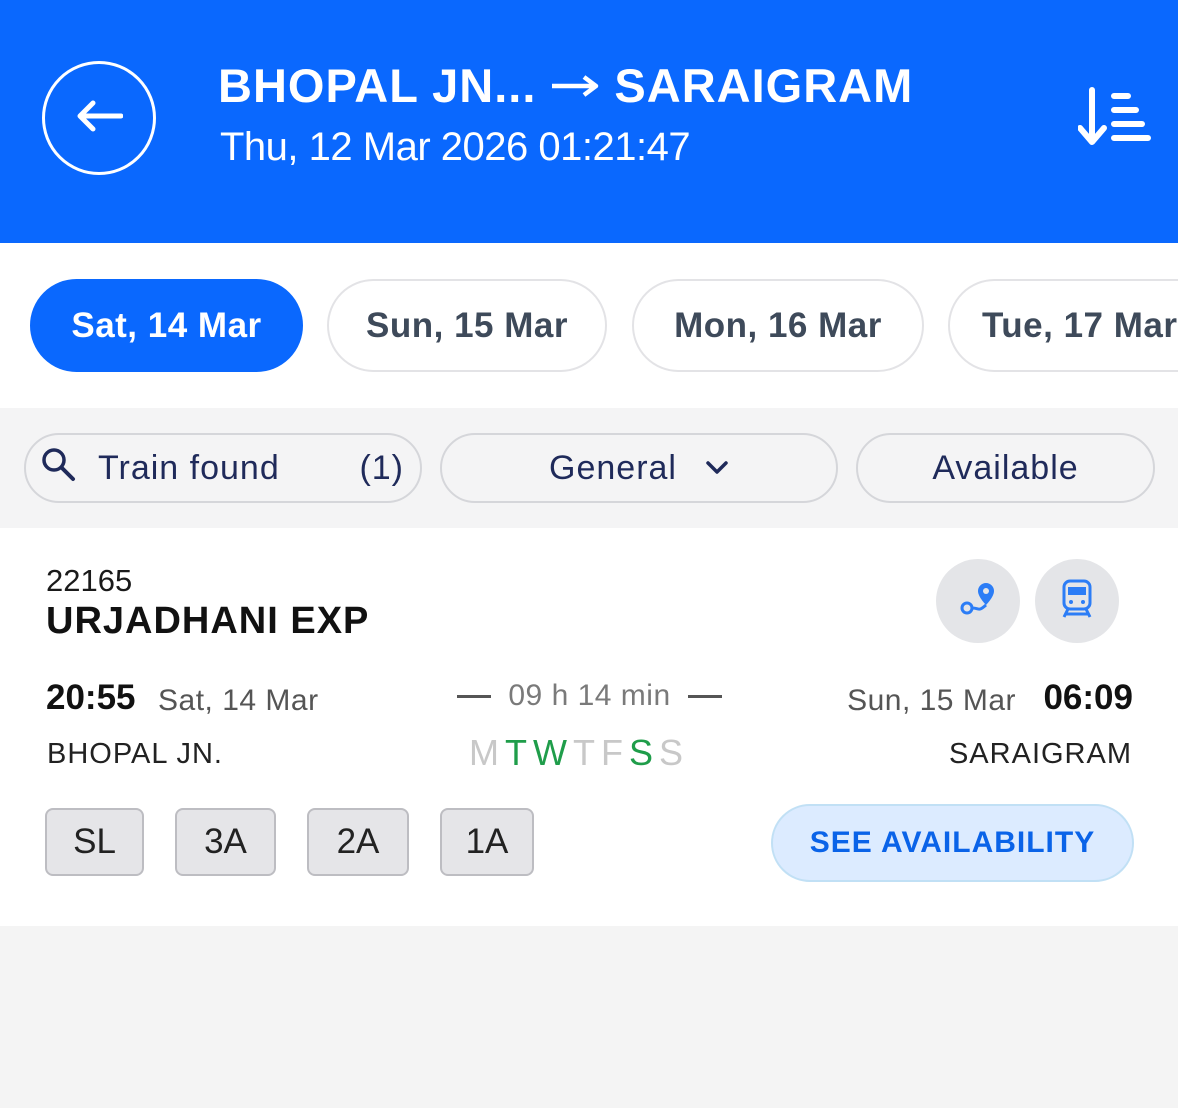 Image resolution: width=1178 pixels, height=1108 pixels. What do you see at coordinates (931, 700) in the screenshot?
I see `arrival-date: Sun, 15 Mar` at bounding box center [931, 700].